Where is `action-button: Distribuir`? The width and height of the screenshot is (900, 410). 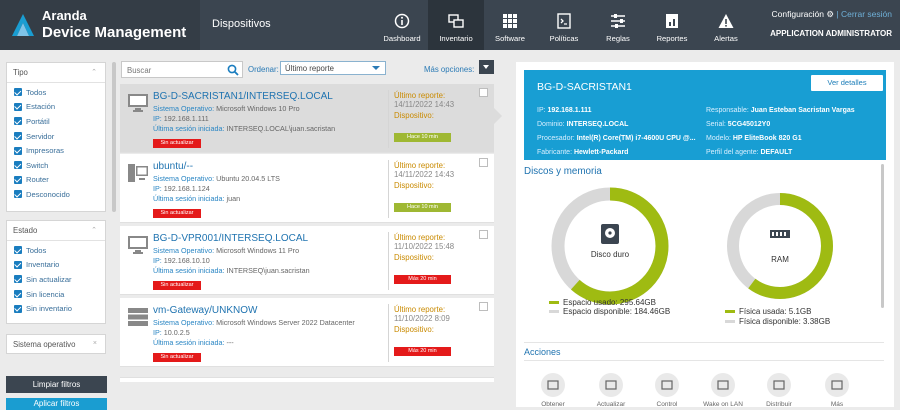
action-button: Distribuir is located at coordinates (779, 390).